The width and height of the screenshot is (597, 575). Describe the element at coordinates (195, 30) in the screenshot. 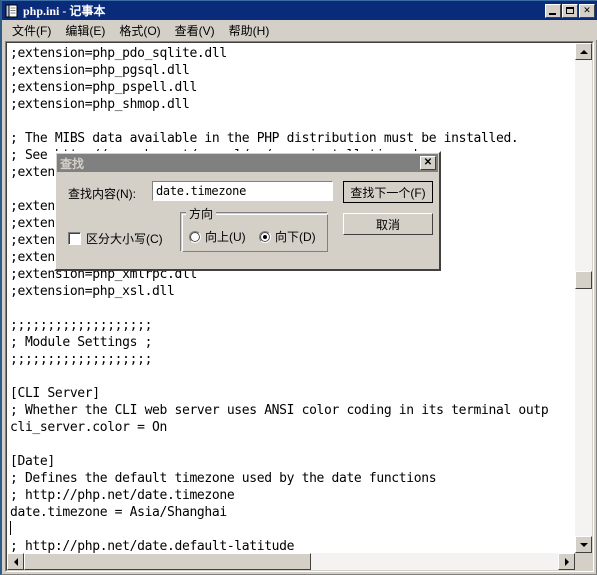

I see `menu-item-view: 查看(V)` at that location.